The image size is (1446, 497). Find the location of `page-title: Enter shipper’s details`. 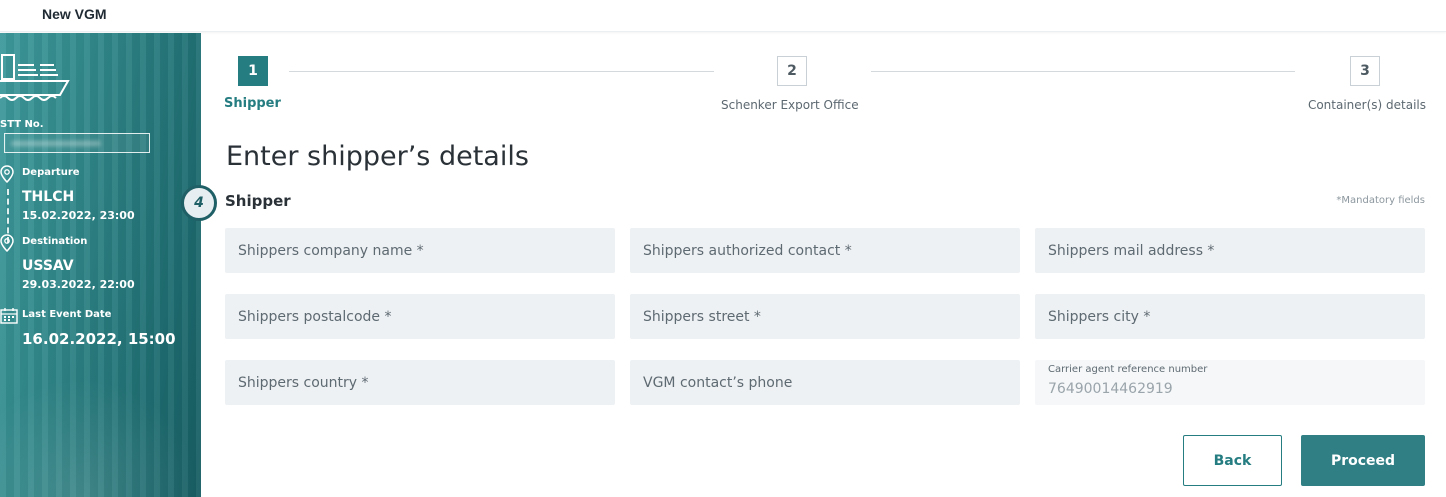

page-title: Enter shipper’s details is located at coordinates (377, 156).